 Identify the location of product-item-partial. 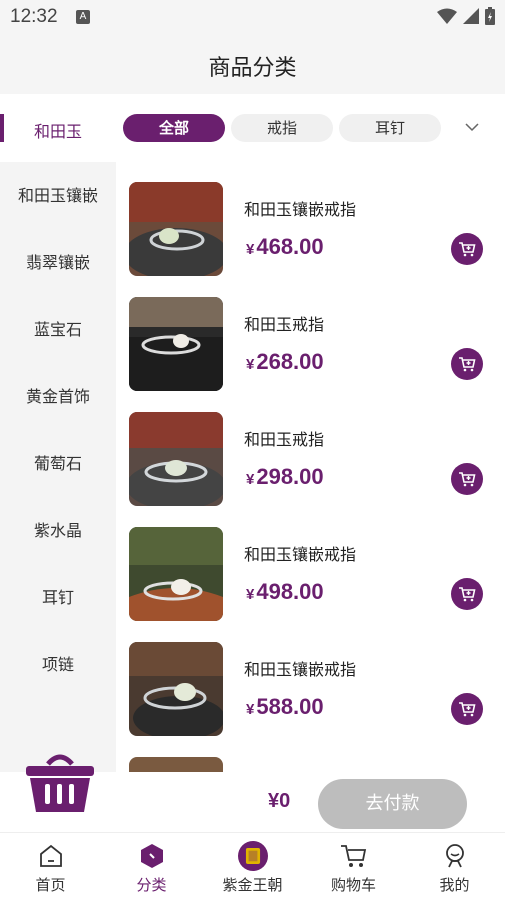
(310, 754).